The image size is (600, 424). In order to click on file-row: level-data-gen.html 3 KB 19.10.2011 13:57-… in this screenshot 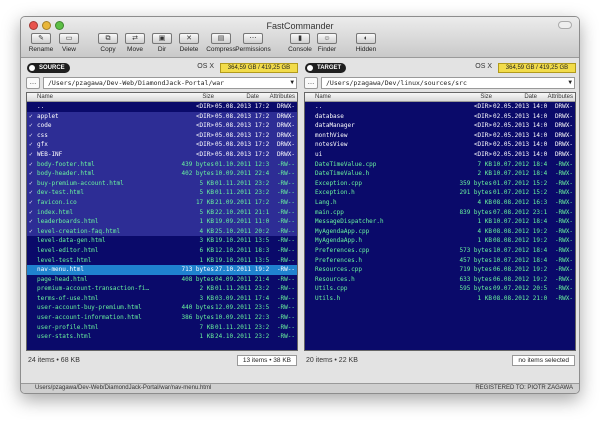, I will do `click(162, 241)`.